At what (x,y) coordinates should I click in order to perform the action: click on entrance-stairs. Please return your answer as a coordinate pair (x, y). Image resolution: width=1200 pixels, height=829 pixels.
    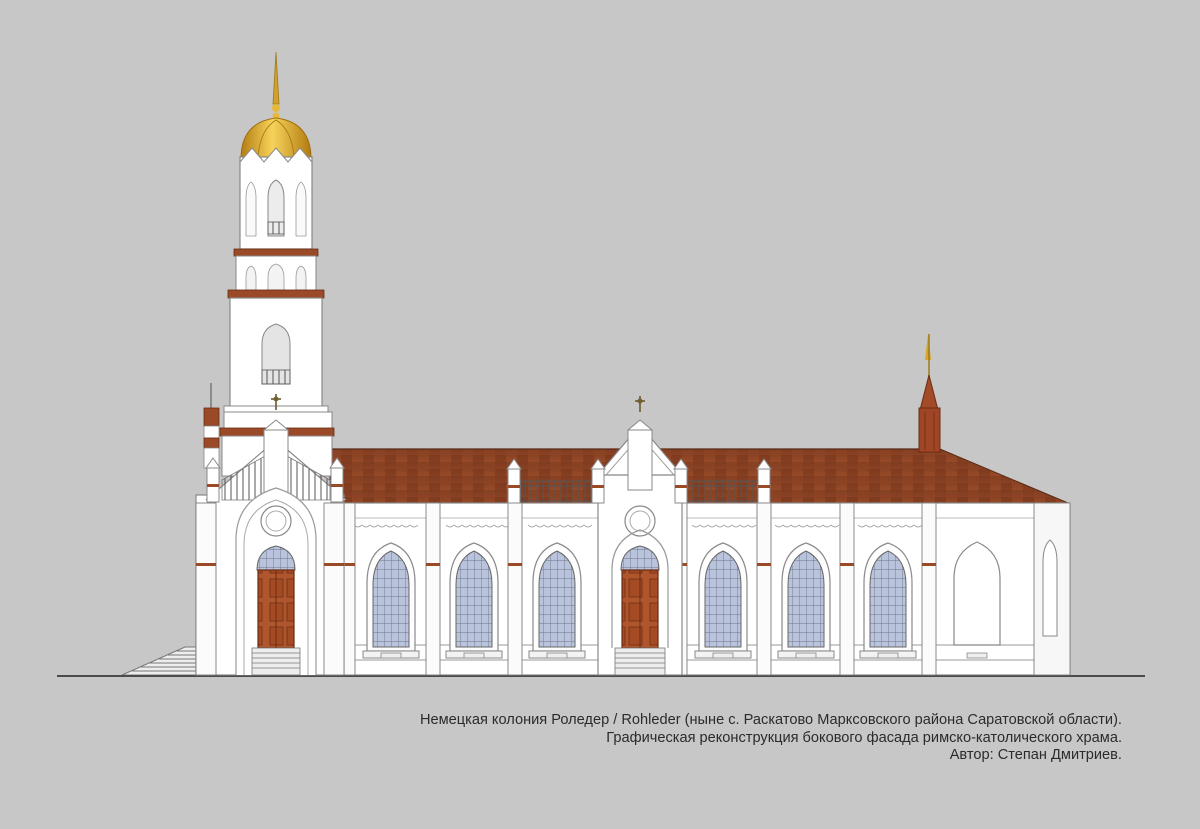
    Looking at the image, I should click on (159, 661).